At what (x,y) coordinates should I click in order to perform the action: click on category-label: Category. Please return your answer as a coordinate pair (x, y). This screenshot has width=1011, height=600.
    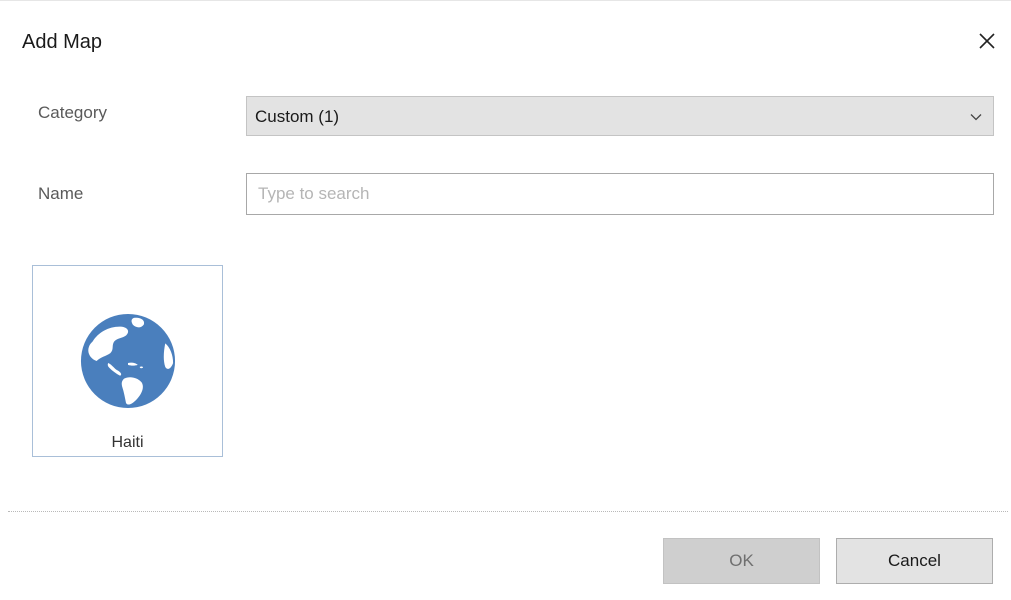
    Looking at the image, I should click on (72, 112).